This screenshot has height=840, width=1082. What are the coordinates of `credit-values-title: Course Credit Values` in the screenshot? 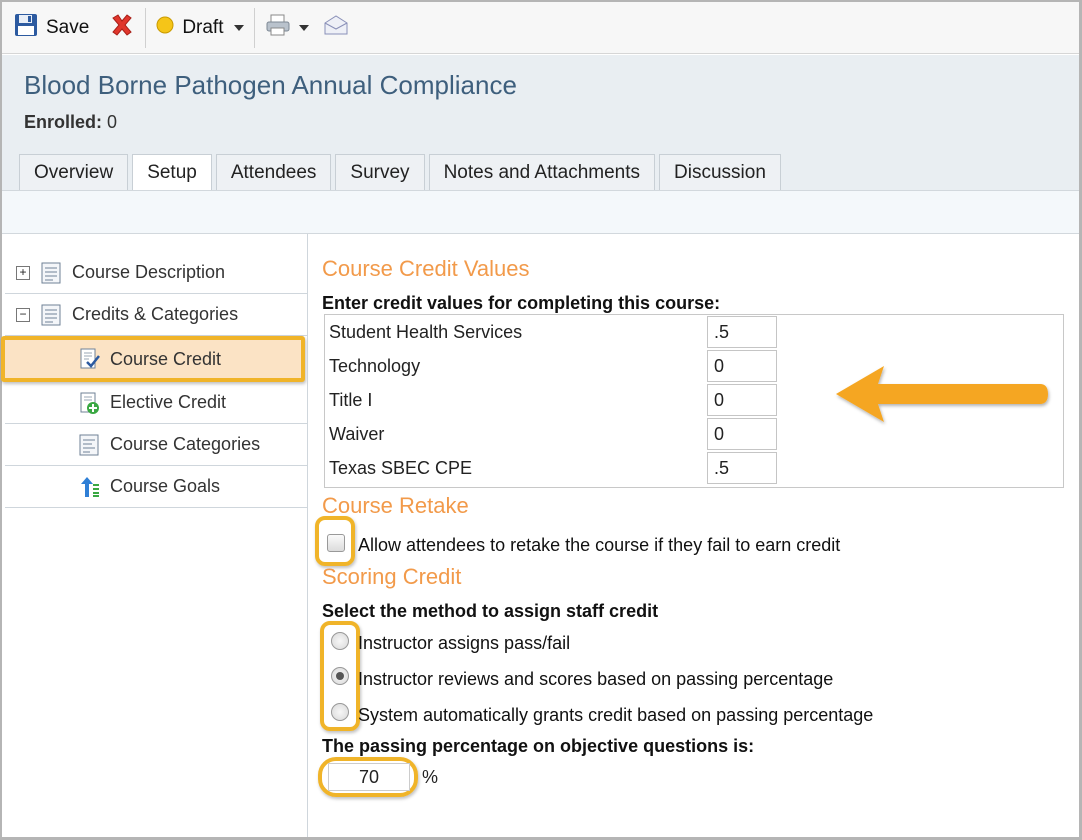 It's located at (426, 268).